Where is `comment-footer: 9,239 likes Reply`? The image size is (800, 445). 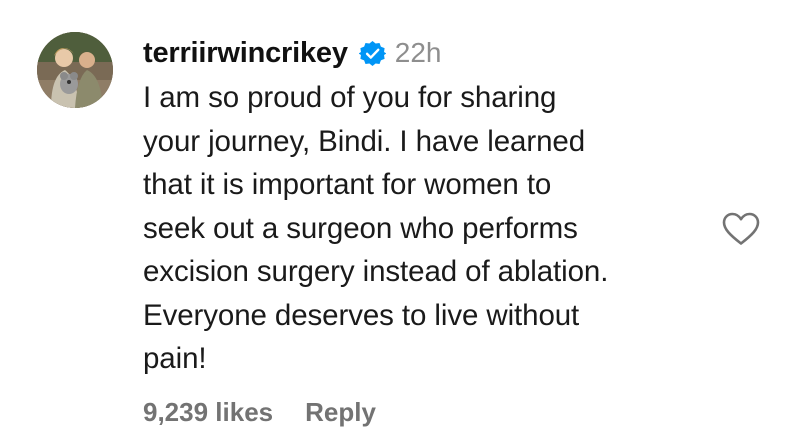
comment-footer: 9,239 likes Reply is located at coordinates (259, 412).